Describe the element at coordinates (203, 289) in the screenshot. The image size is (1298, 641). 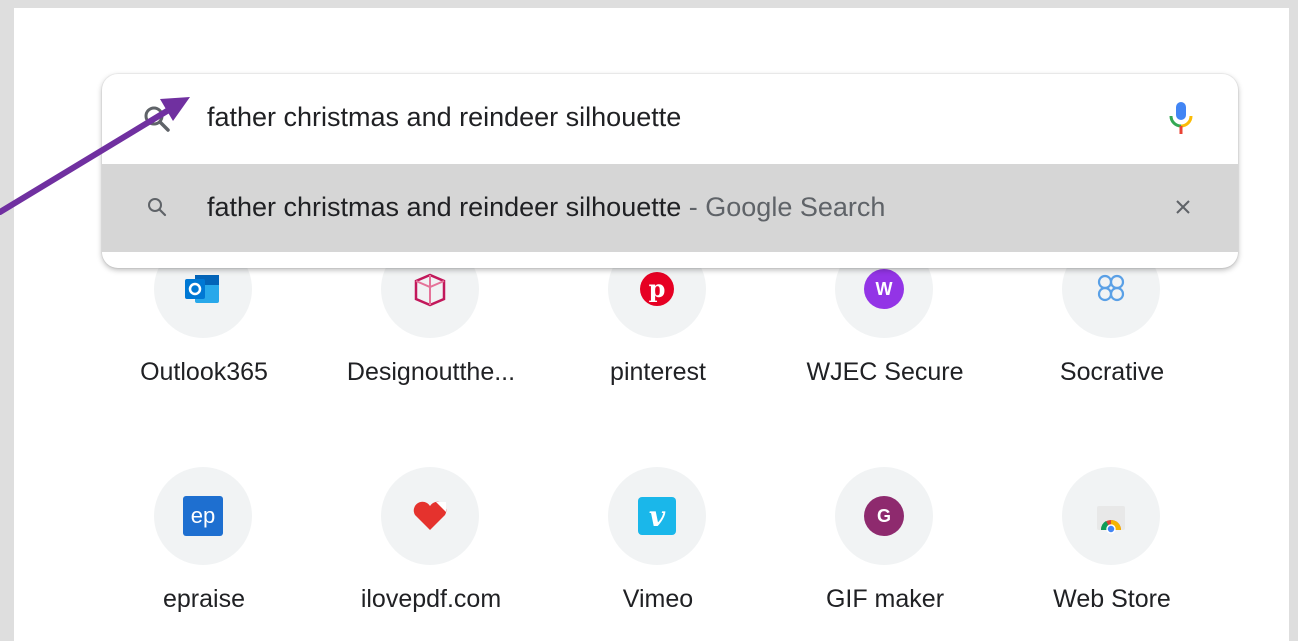
I see `outlook-icon` at that location.